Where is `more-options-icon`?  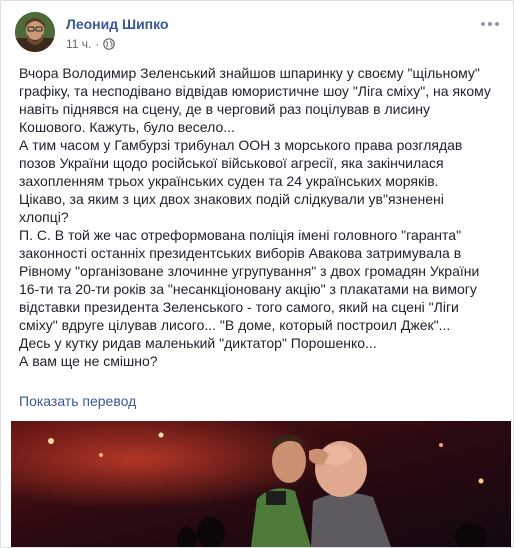 more-options-icon is located at coordinates (490, 24).